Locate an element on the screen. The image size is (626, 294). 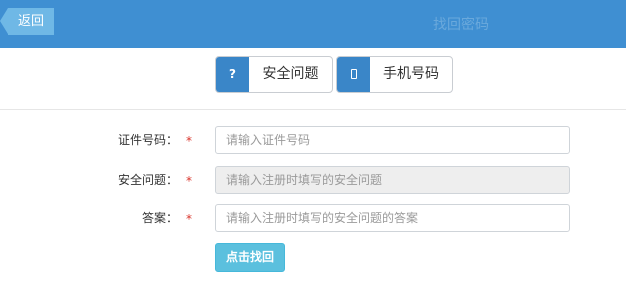
answer-row: 答案： * is located at coordinates (313, 218).